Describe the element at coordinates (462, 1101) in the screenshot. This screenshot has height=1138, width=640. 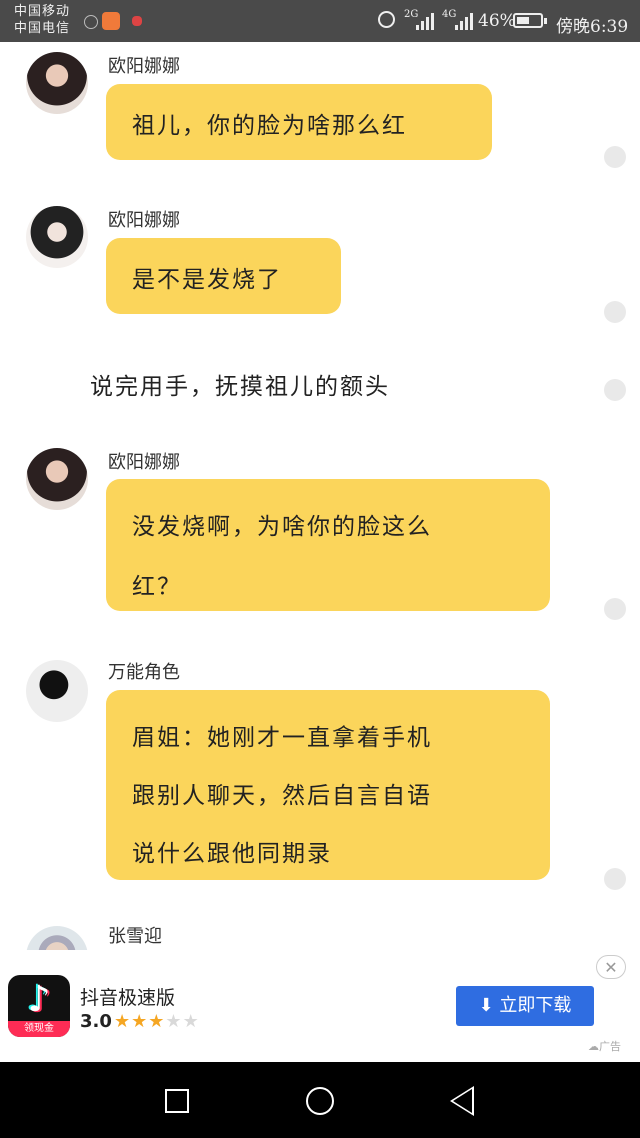
I see `back-button` at that location.